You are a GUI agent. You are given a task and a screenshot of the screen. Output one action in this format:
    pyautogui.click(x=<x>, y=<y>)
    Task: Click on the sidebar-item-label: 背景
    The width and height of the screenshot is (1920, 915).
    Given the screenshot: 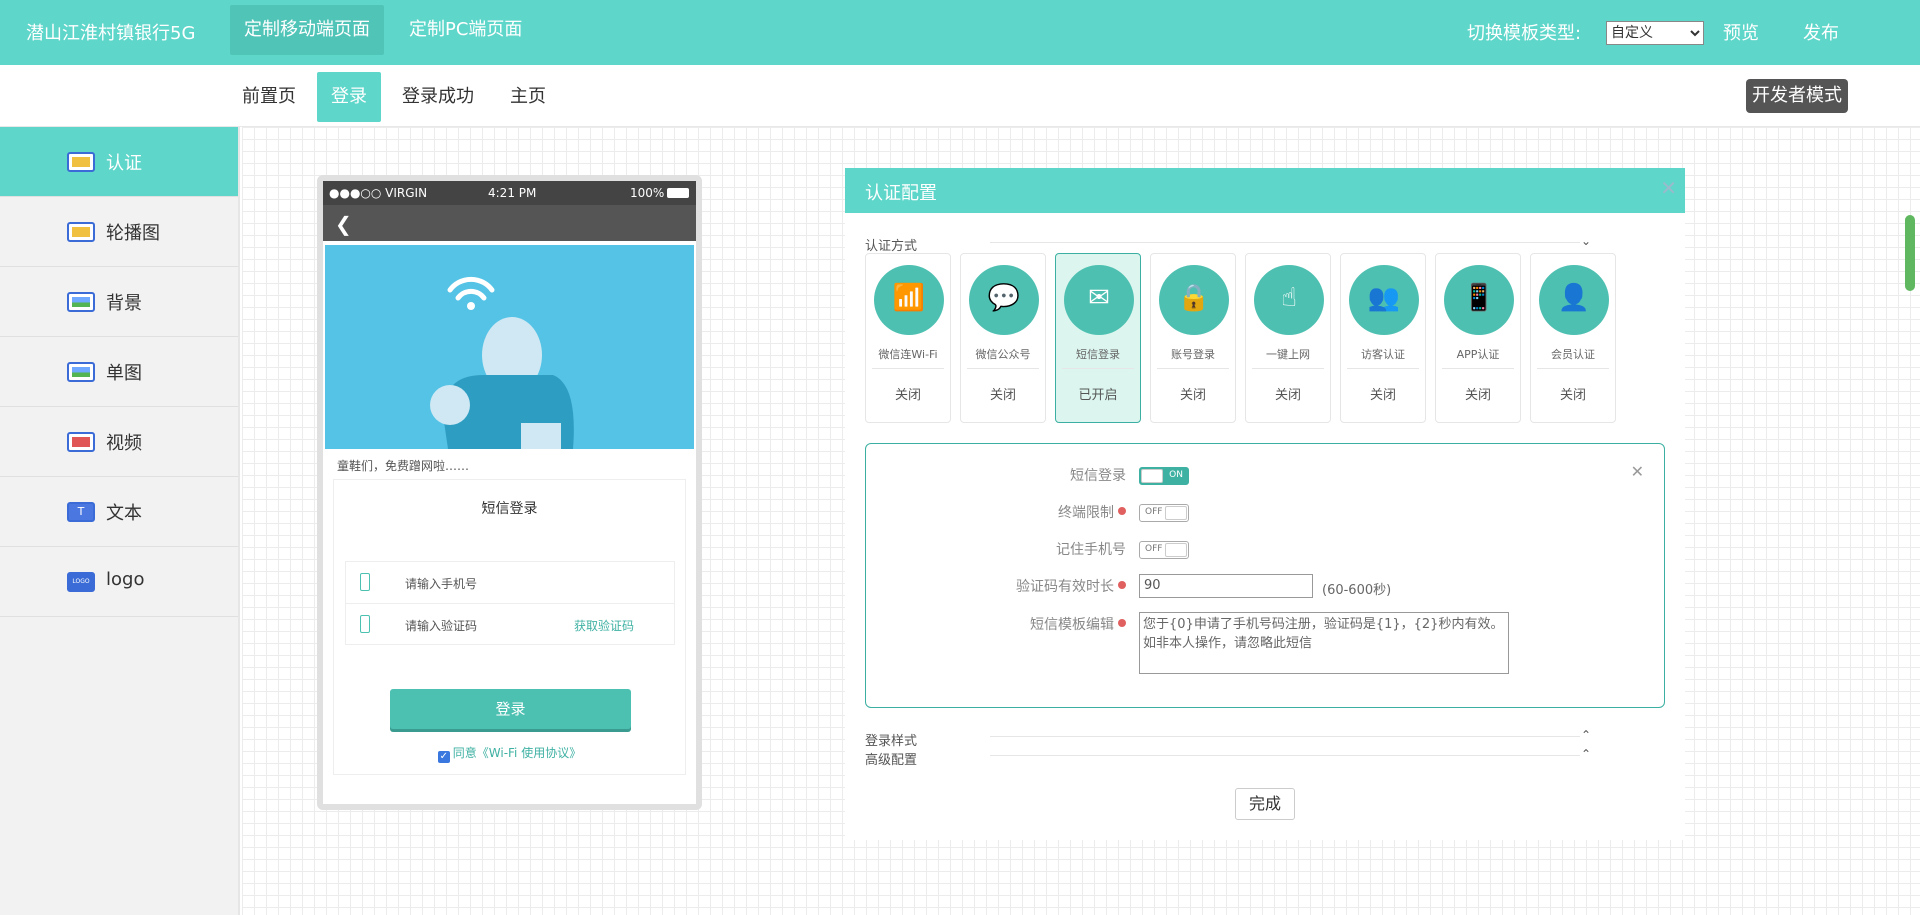 What is the action you would take?
    pyautogui.click(x=124, y=303)
    